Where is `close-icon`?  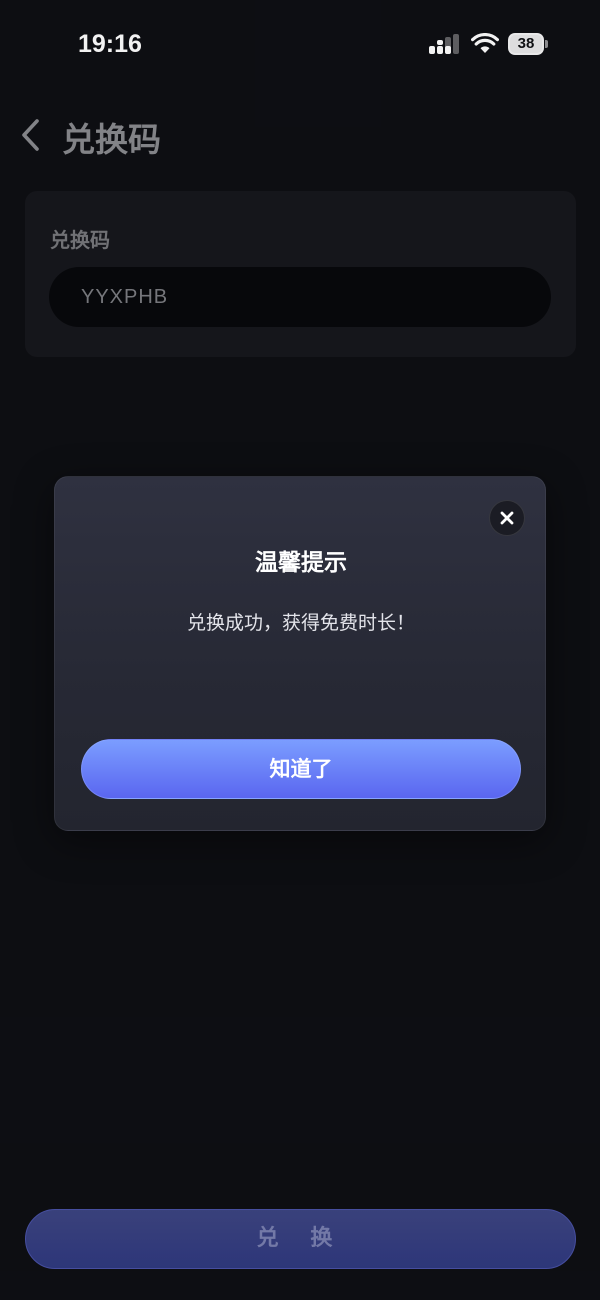
close-icon is located at coordinates (507, 518).